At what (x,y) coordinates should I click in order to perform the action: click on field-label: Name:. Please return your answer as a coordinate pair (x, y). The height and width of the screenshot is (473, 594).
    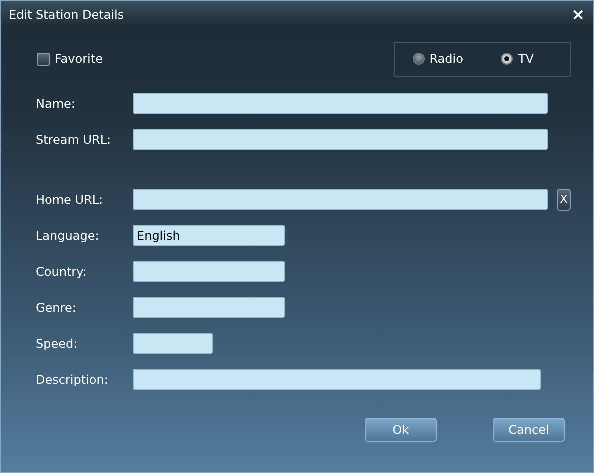
    Looking at the image, I should click on (56, 103).